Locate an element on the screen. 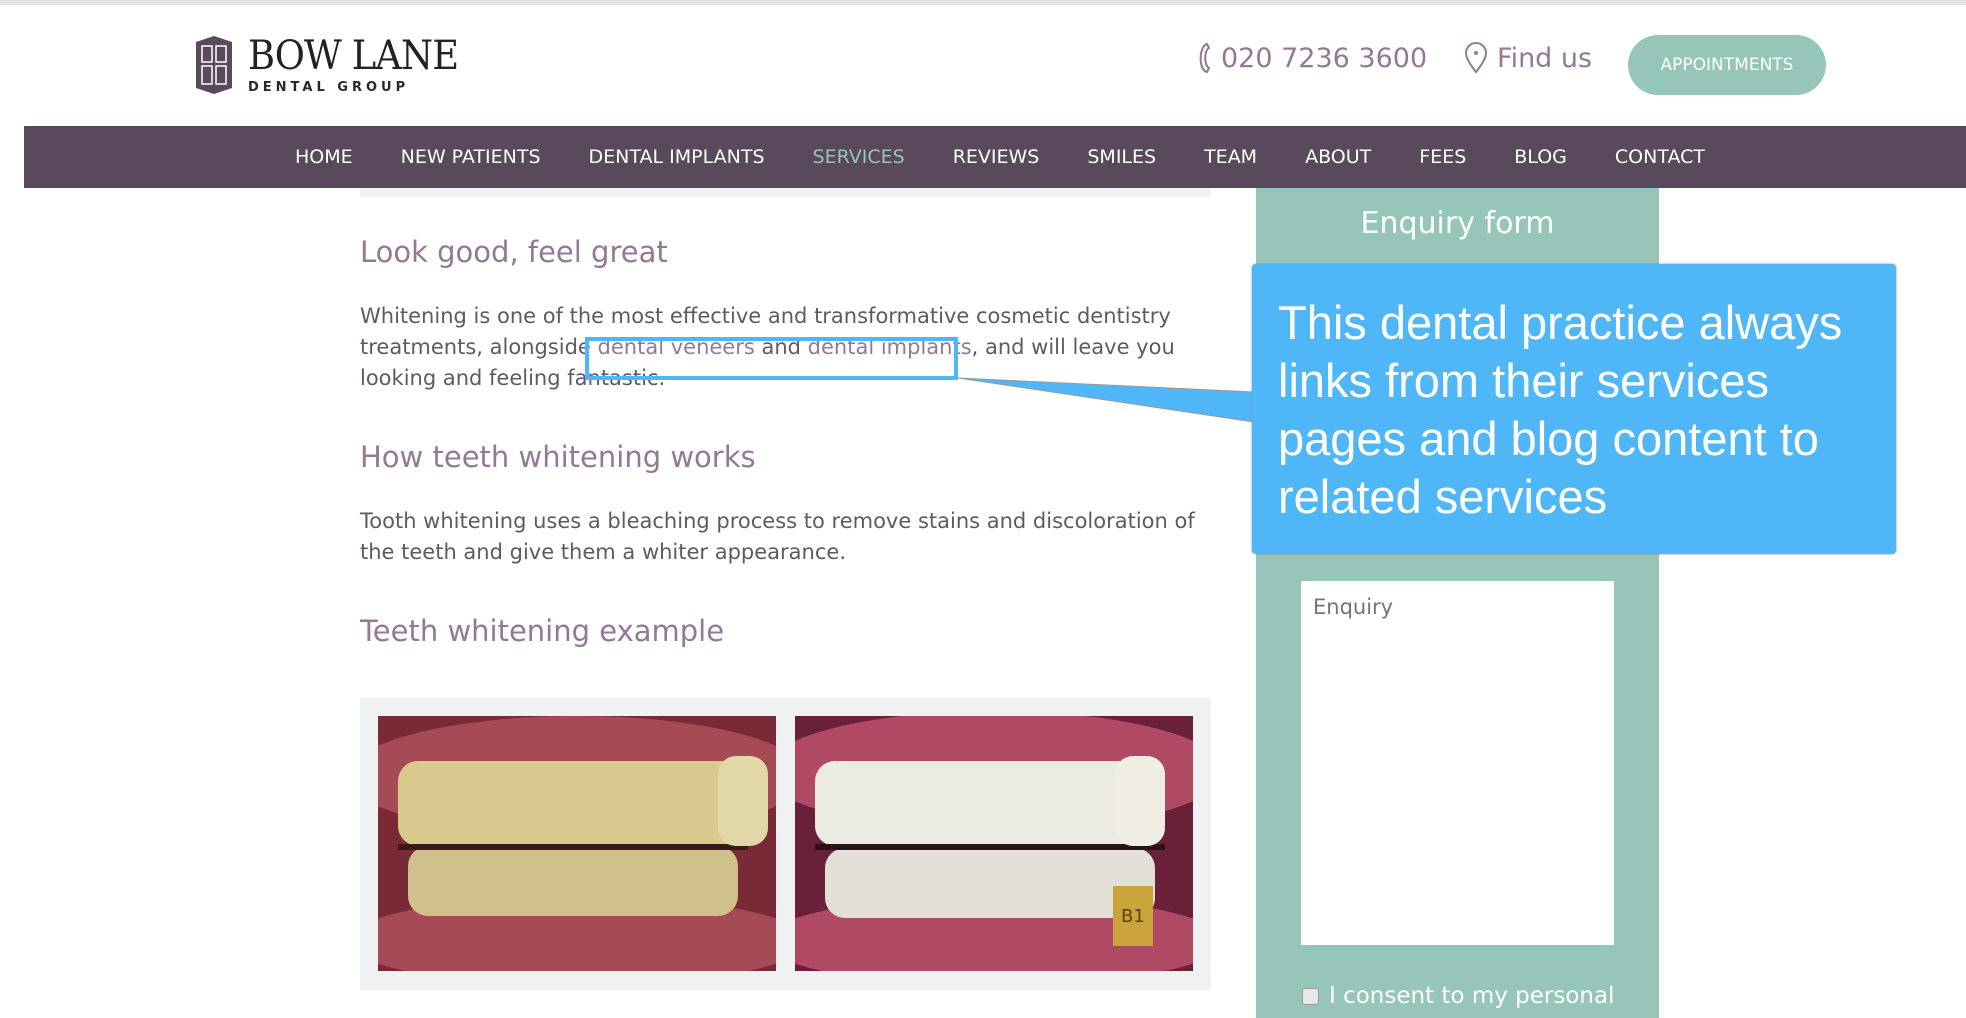 This screenshot has height=1018, width=1966. enquiry-form-title: Enquiry form is located at coordinates (1457, 223).